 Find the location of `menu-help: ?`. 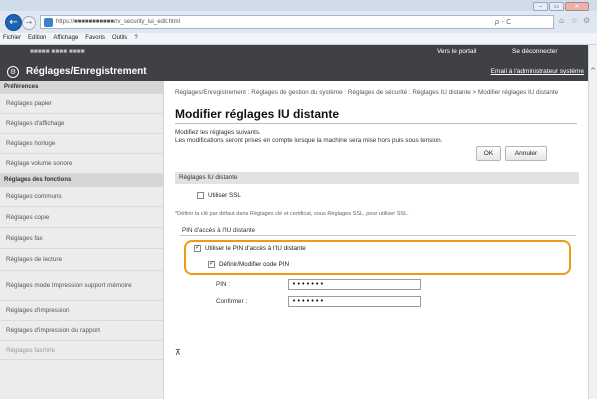

menu-help: ? is located at coordinates (135, 38).